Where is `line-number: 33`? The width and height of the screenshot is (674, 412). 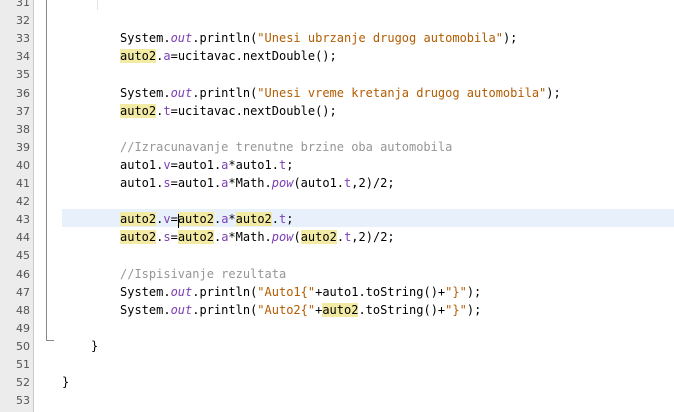
line-number: 33 is located at coordinates (23, 39).